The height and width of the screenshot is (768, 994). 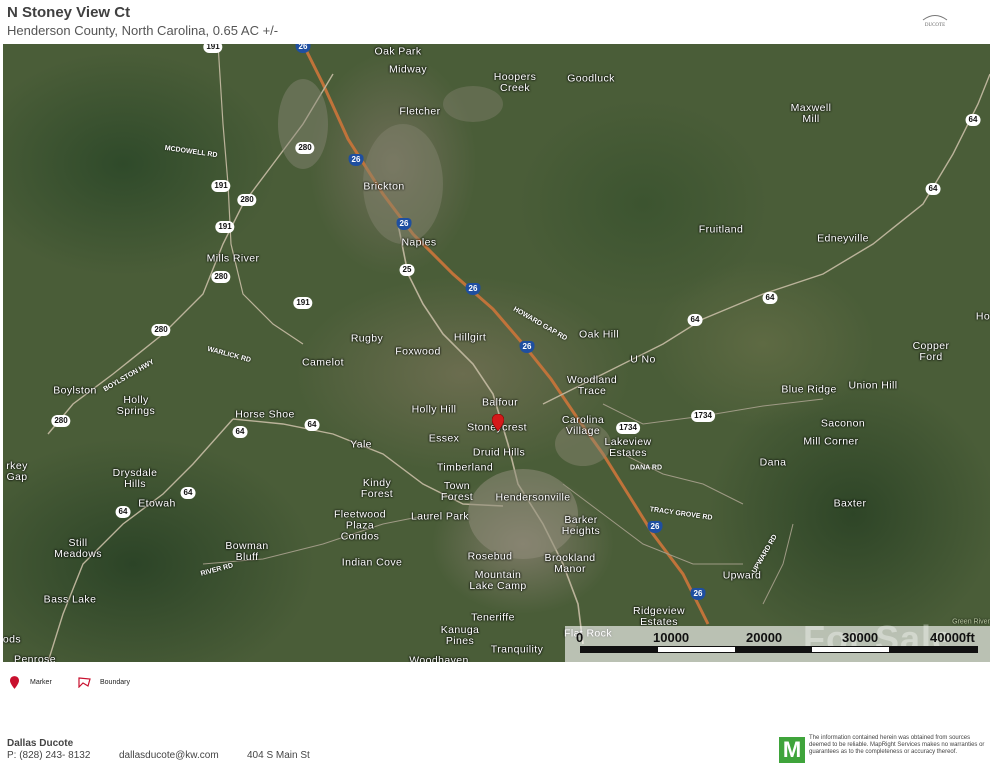 What do you see at coordinates (247, 551) in the screenshot?
I see `place-label-bowman-bluff: Bowman Bluff` at bounding box center [247, 551].